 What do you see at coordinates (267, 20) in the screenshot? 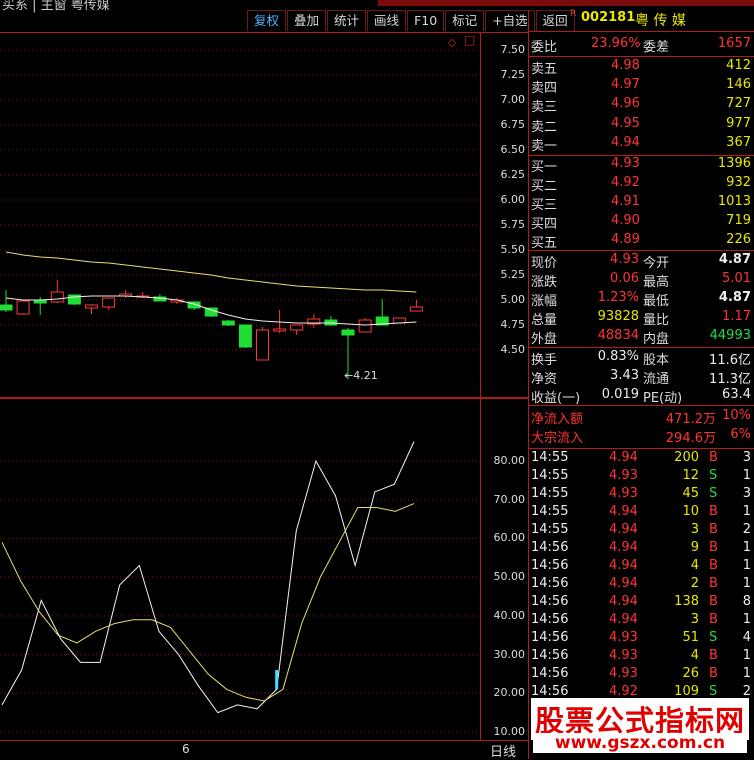
I see `toolbar-btn-0: 复权` at bounding box center [267, 20].